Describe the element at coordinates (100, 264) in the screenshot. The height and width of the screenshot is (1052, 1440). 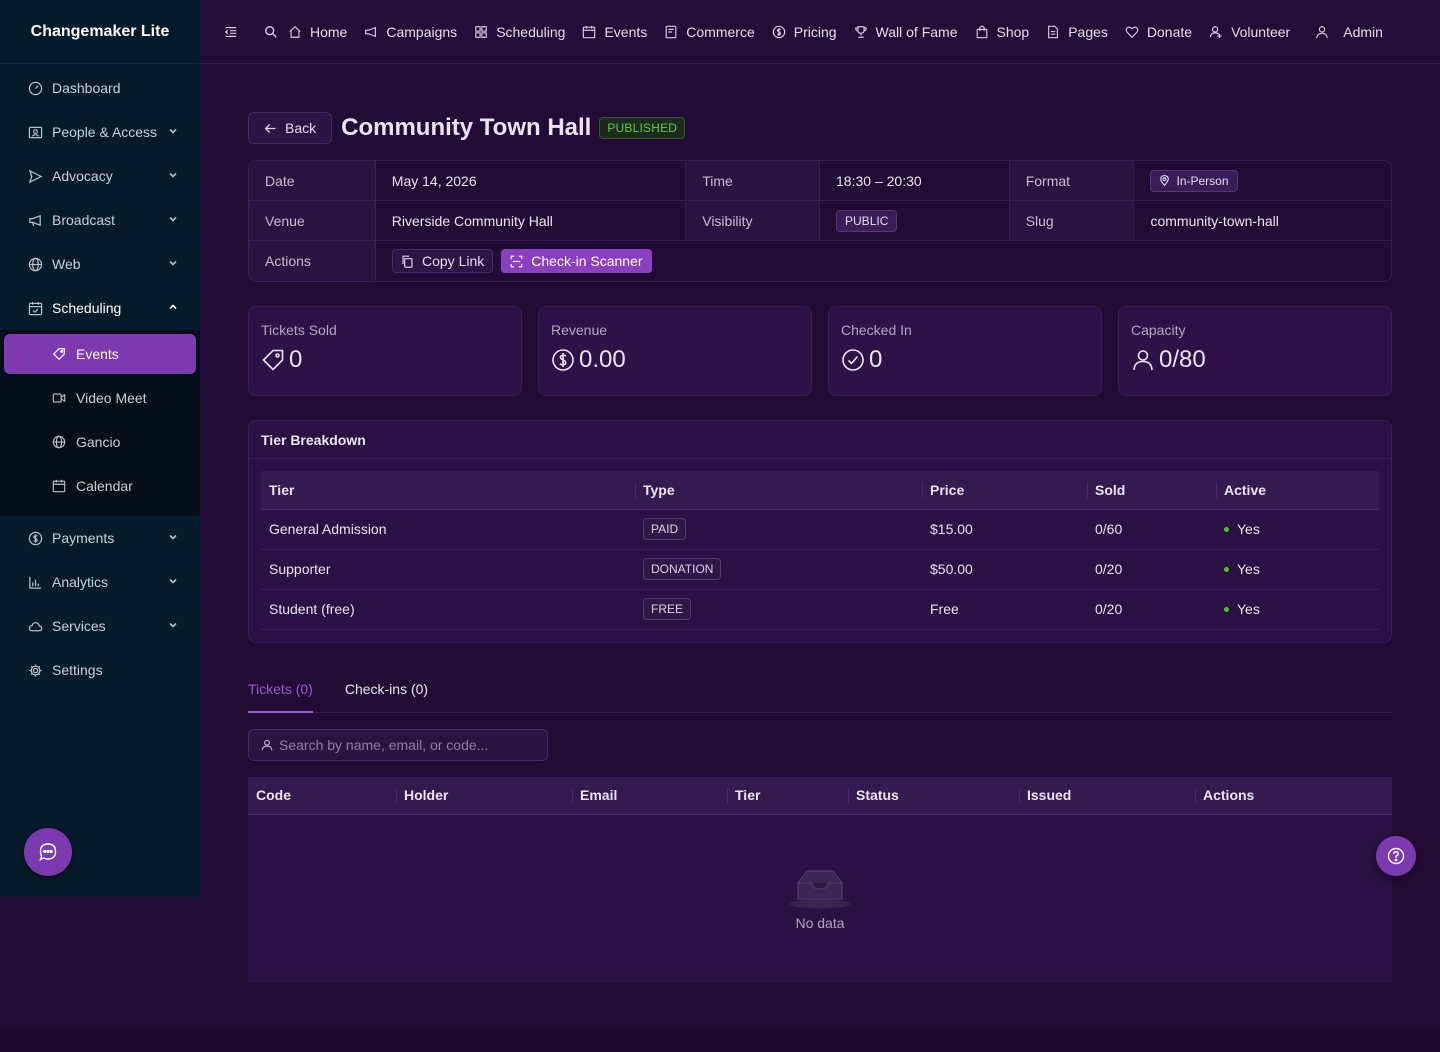
I see `sidebar-item-web: Web` at that location.